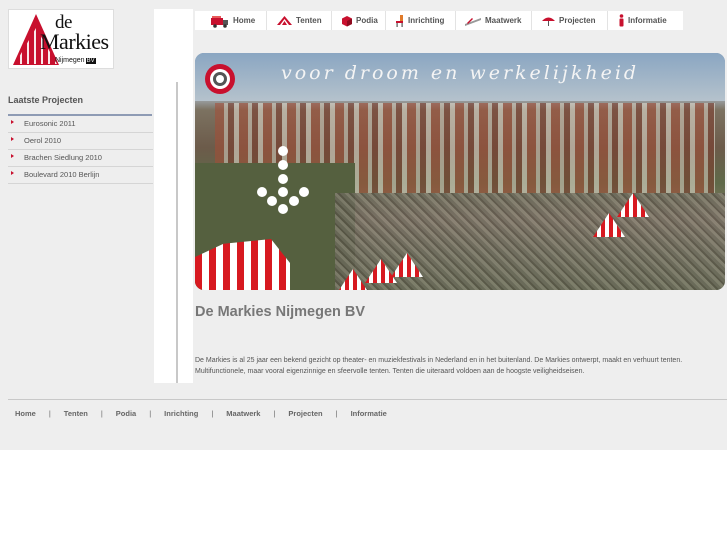 The width and height of the screenshot is (727, 545). I want to click on footer-link-maatwerk: Maatwerk, so click(243, 413).